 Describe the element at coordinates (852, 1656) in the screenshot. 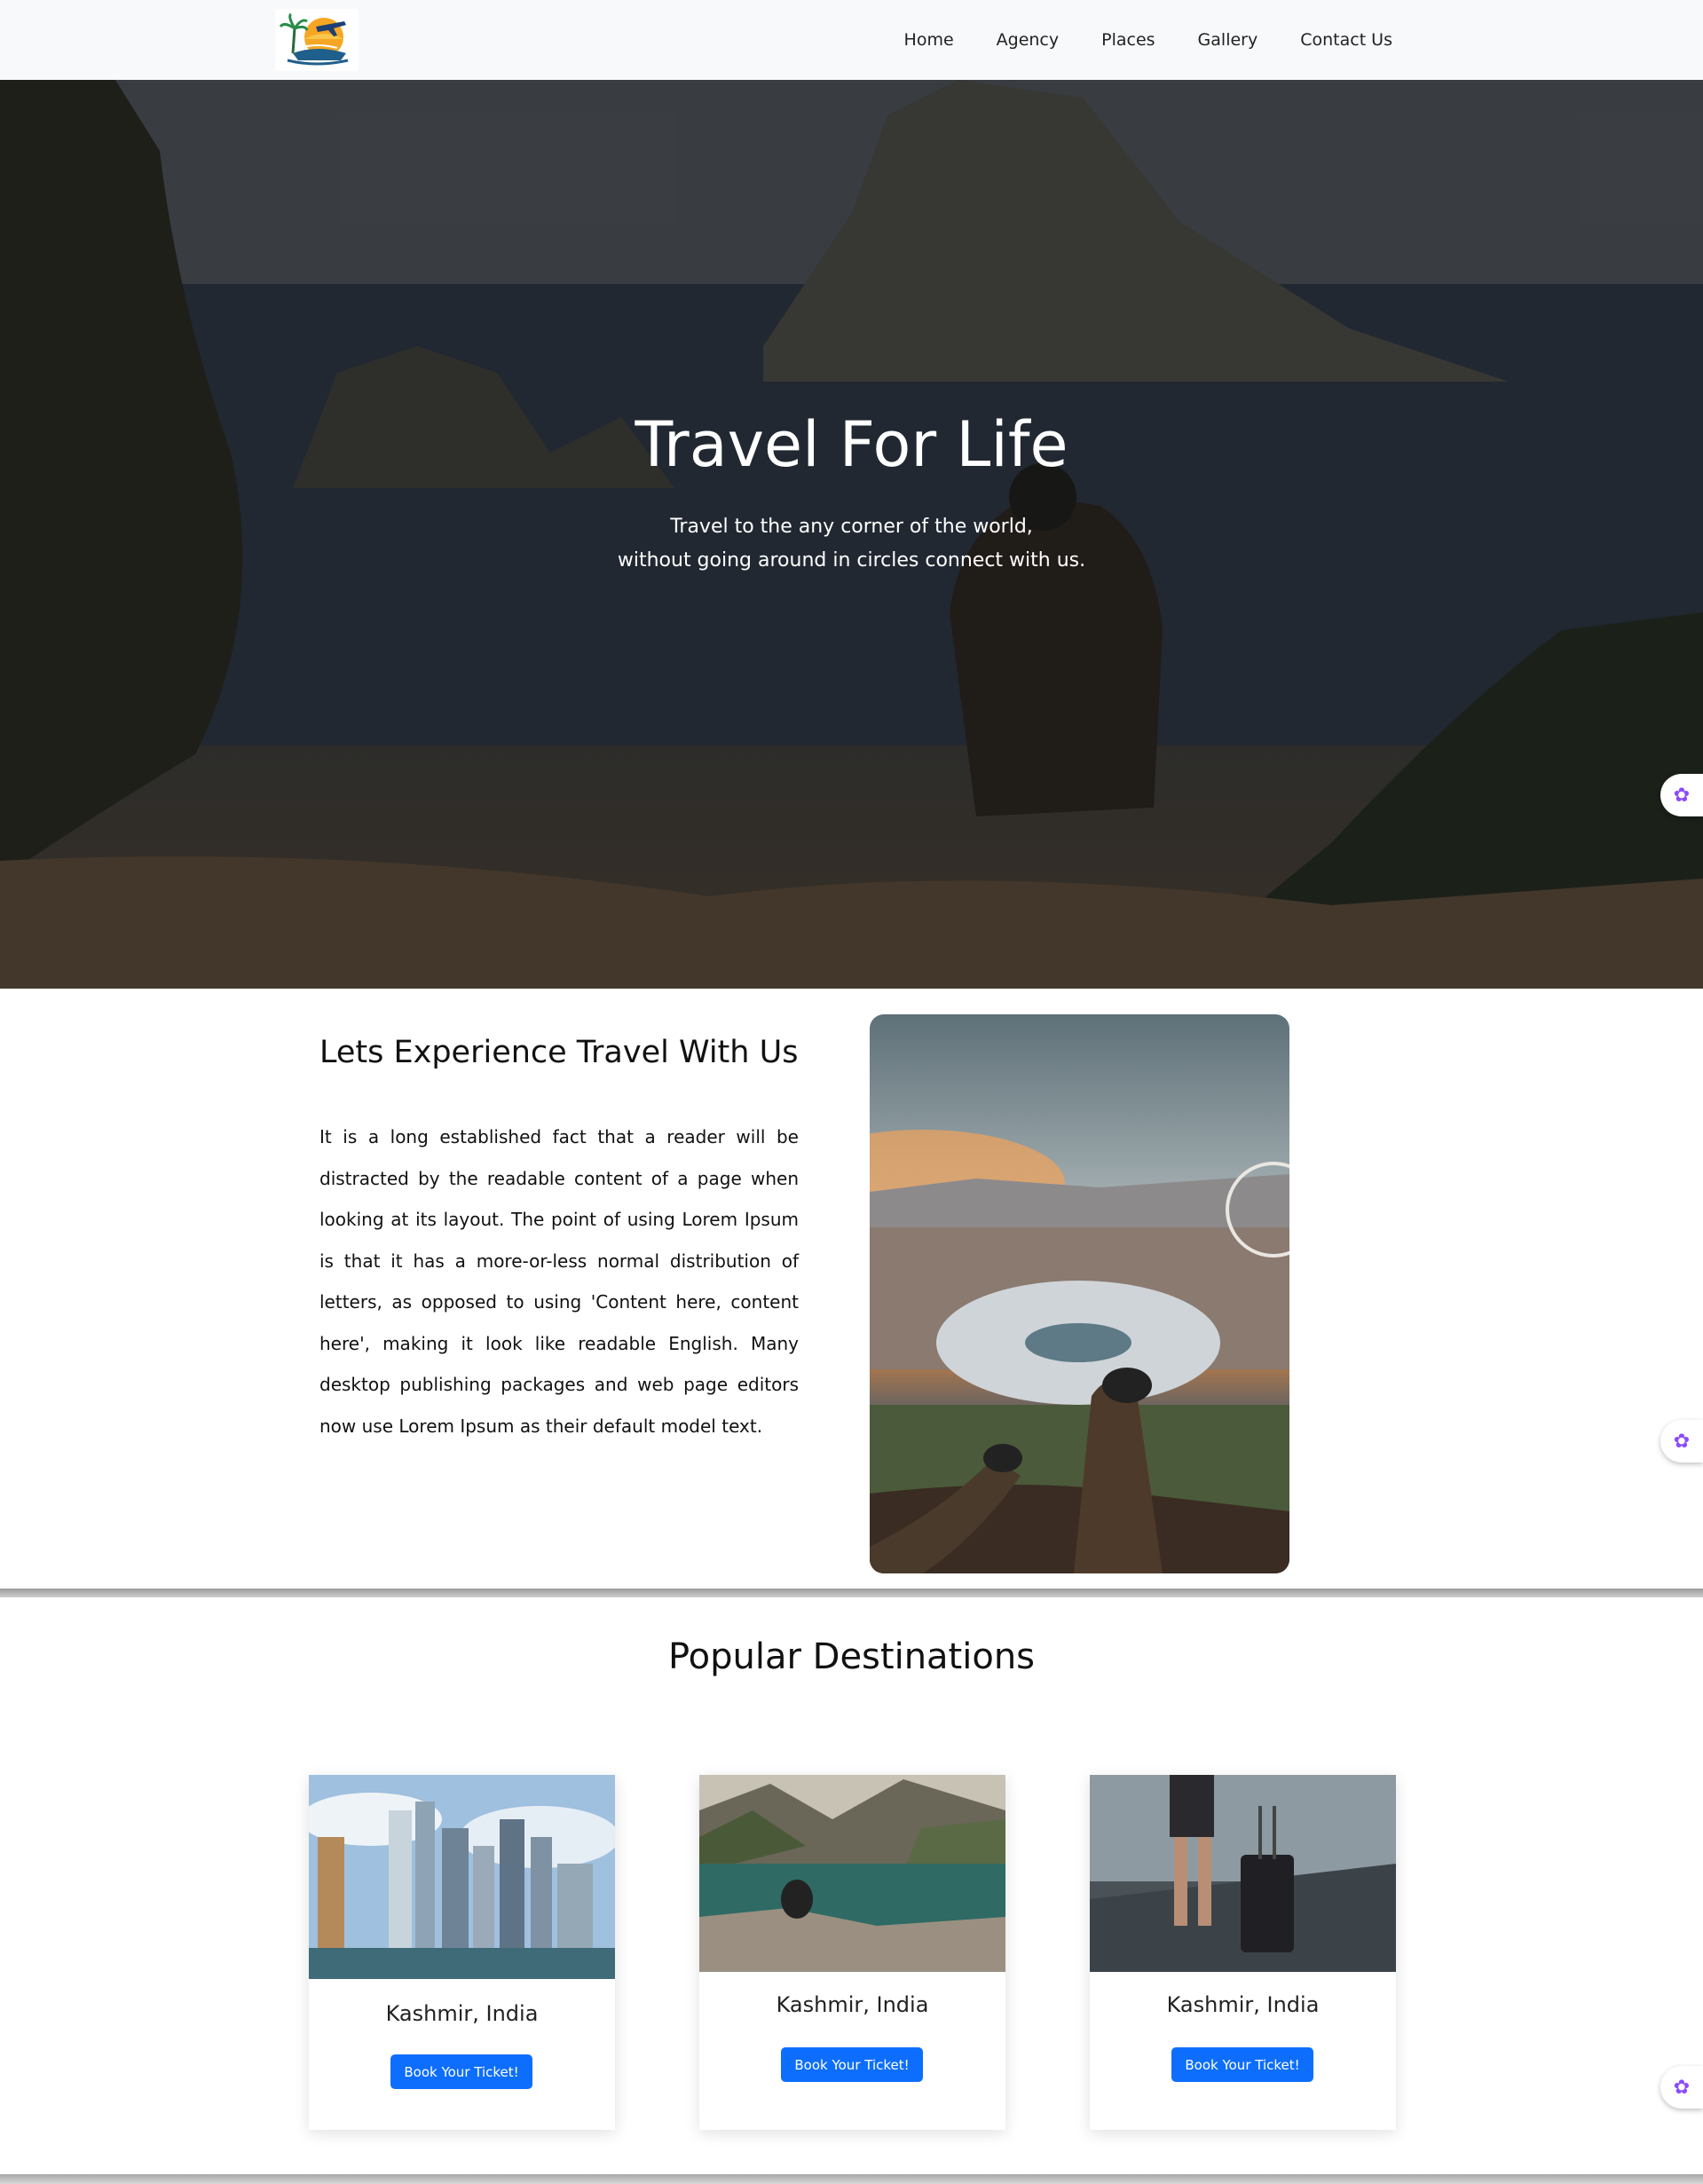

I see `destinations-heading: Popular Destinations` at that location.